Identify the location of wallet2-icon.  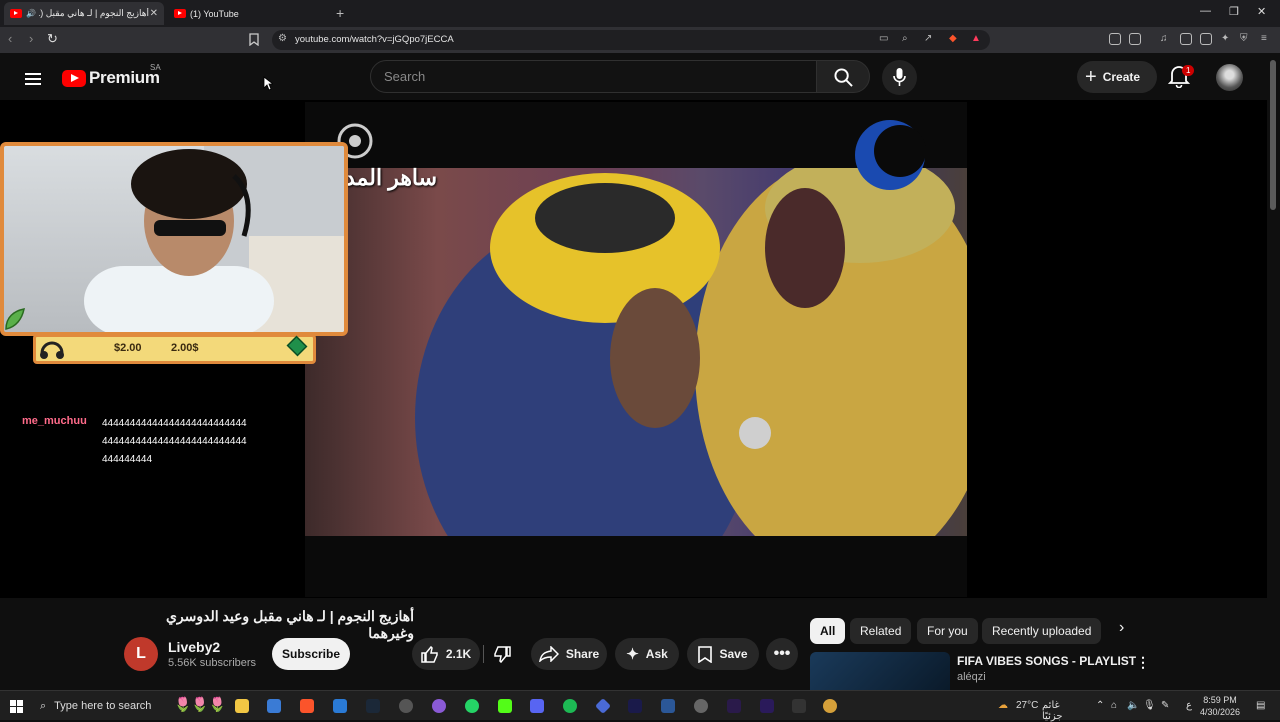
(1206, 39).